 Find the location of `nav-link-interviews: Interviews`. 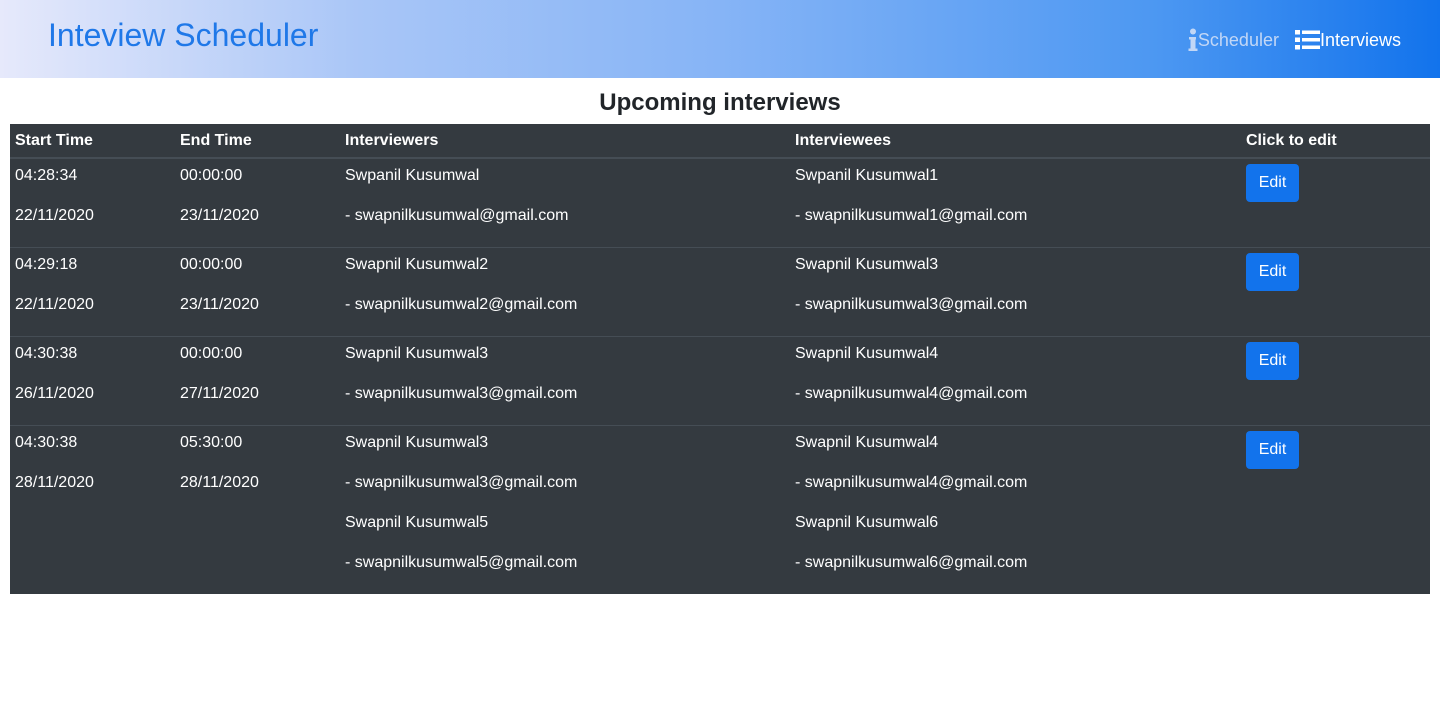

nav-link-interviews: Interviews is located at coordinates (1347, 40).